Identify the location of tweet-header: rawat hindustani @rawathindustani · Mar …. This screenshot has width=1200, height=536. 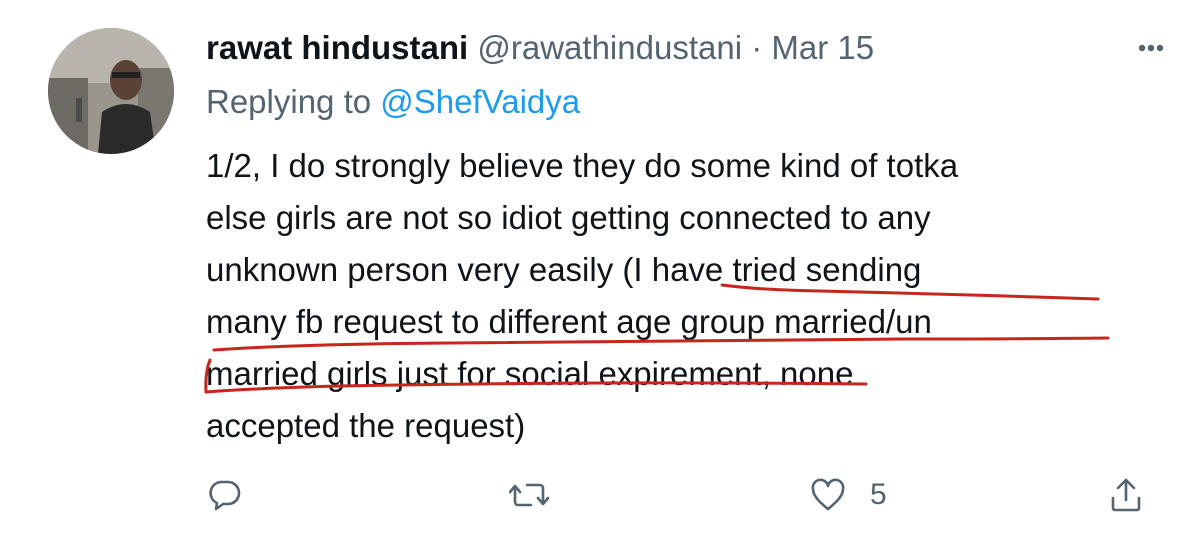
(540, 48).